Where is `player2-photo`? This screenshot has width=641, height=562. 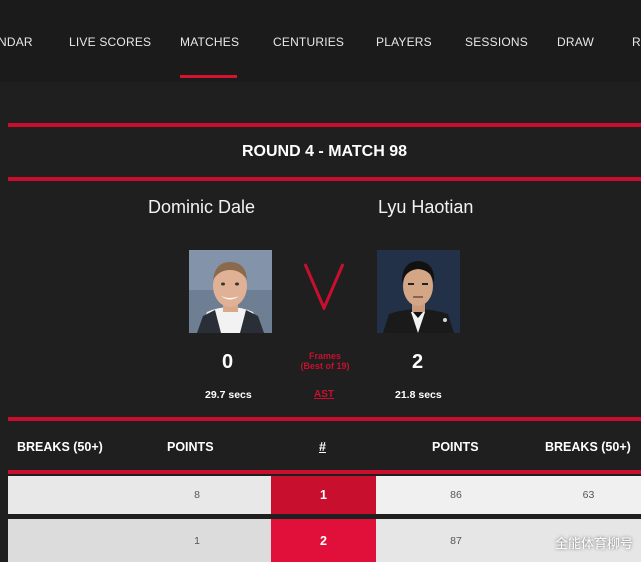
player2-photo is located at coordinates (418, 291).